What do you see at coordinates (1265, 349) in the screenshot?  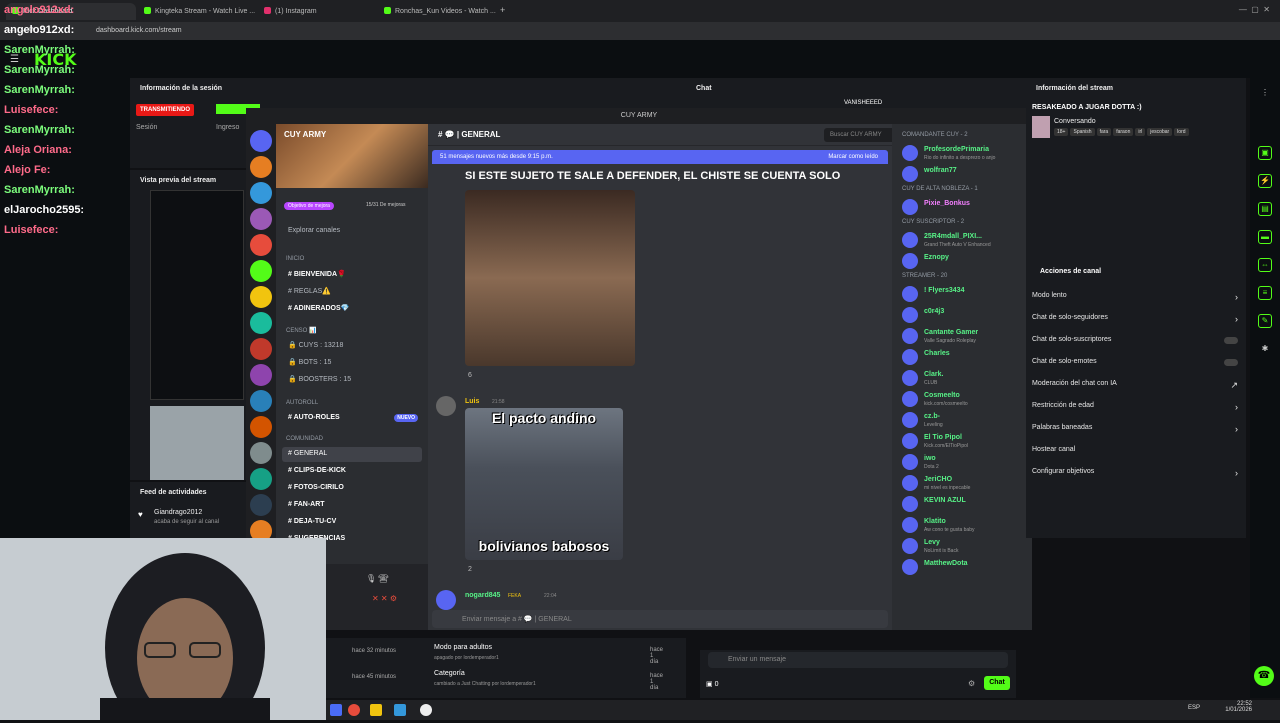 I see `settings-icon: ✱` at bounding box center [1265, 349].